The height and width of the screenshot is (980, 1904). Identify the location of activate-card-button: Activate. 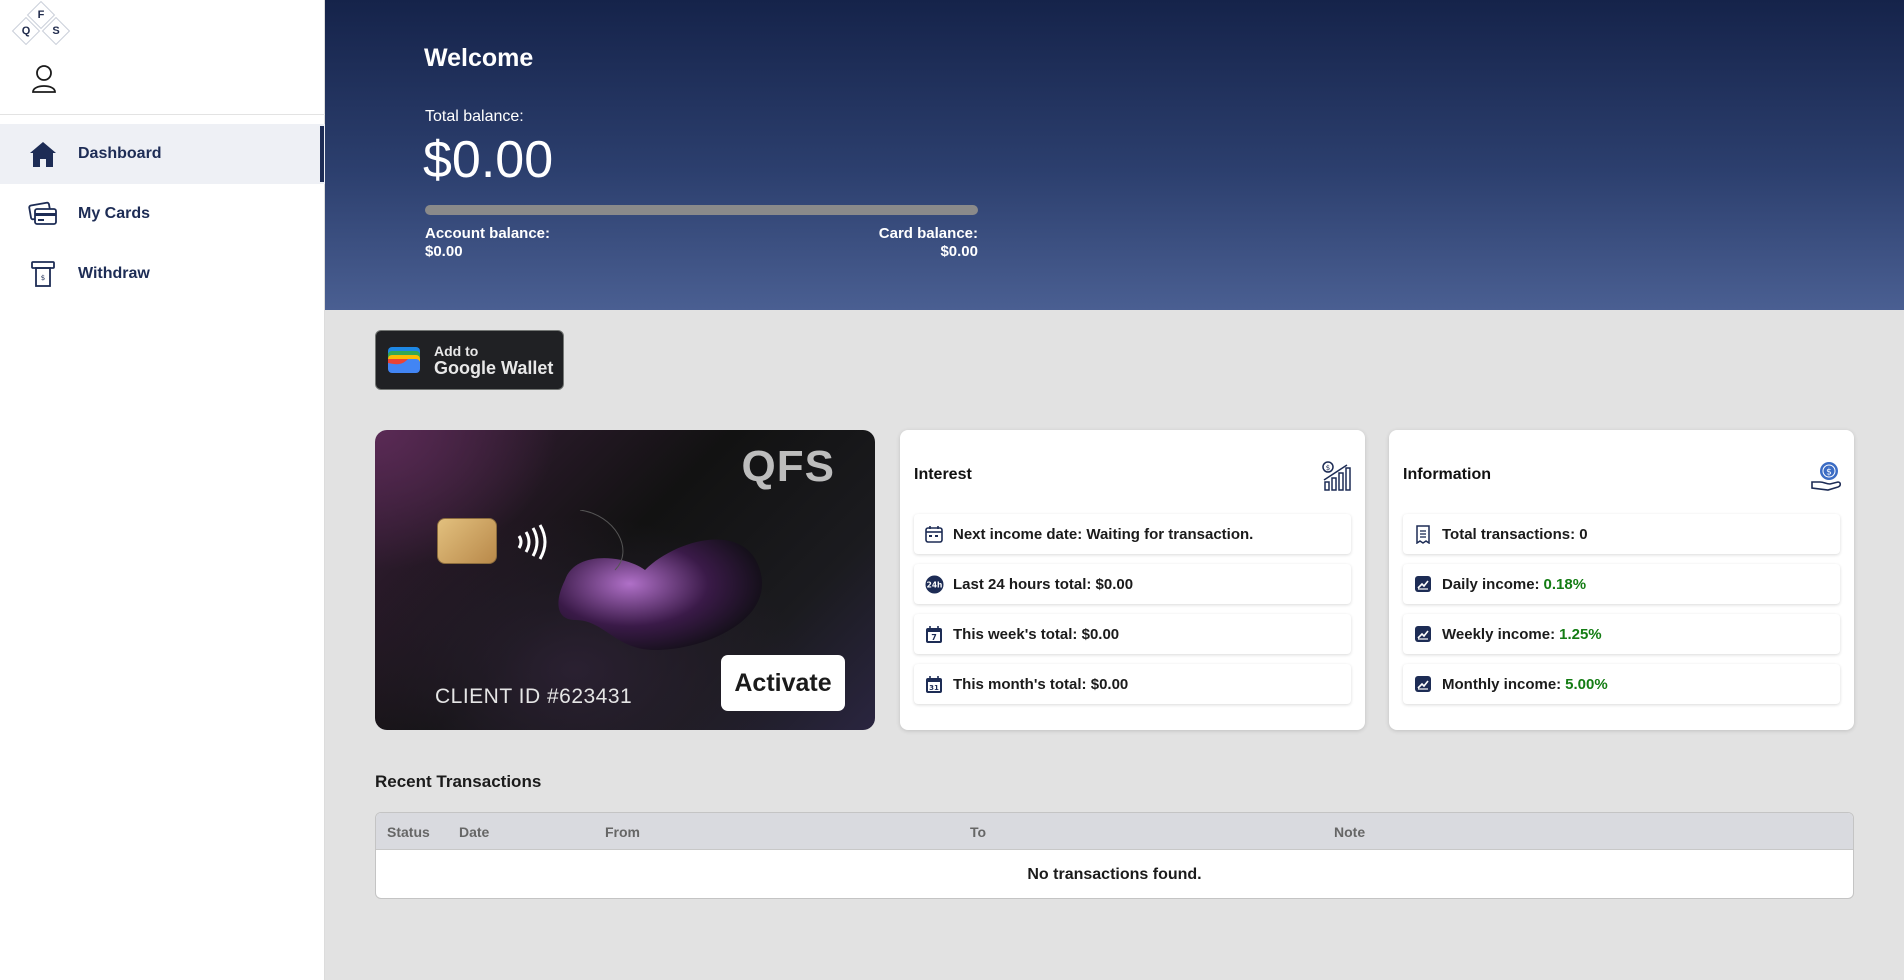
(783, 683).